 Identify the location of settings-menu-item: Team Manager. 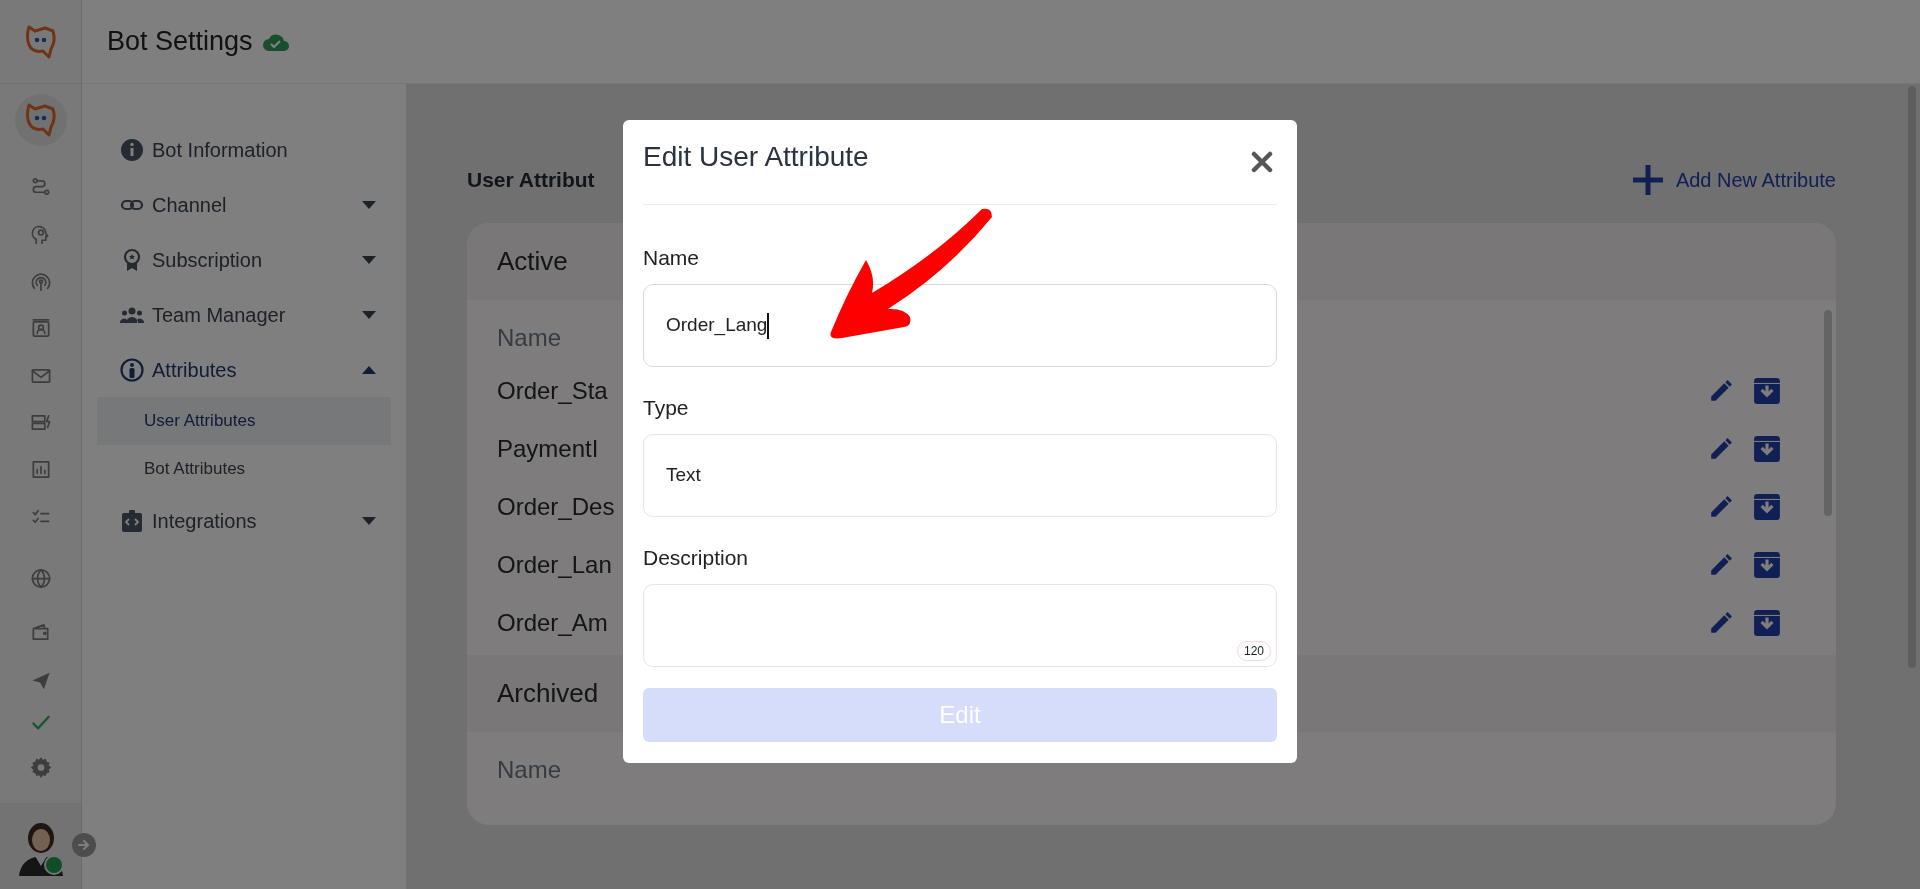
(244, 314).